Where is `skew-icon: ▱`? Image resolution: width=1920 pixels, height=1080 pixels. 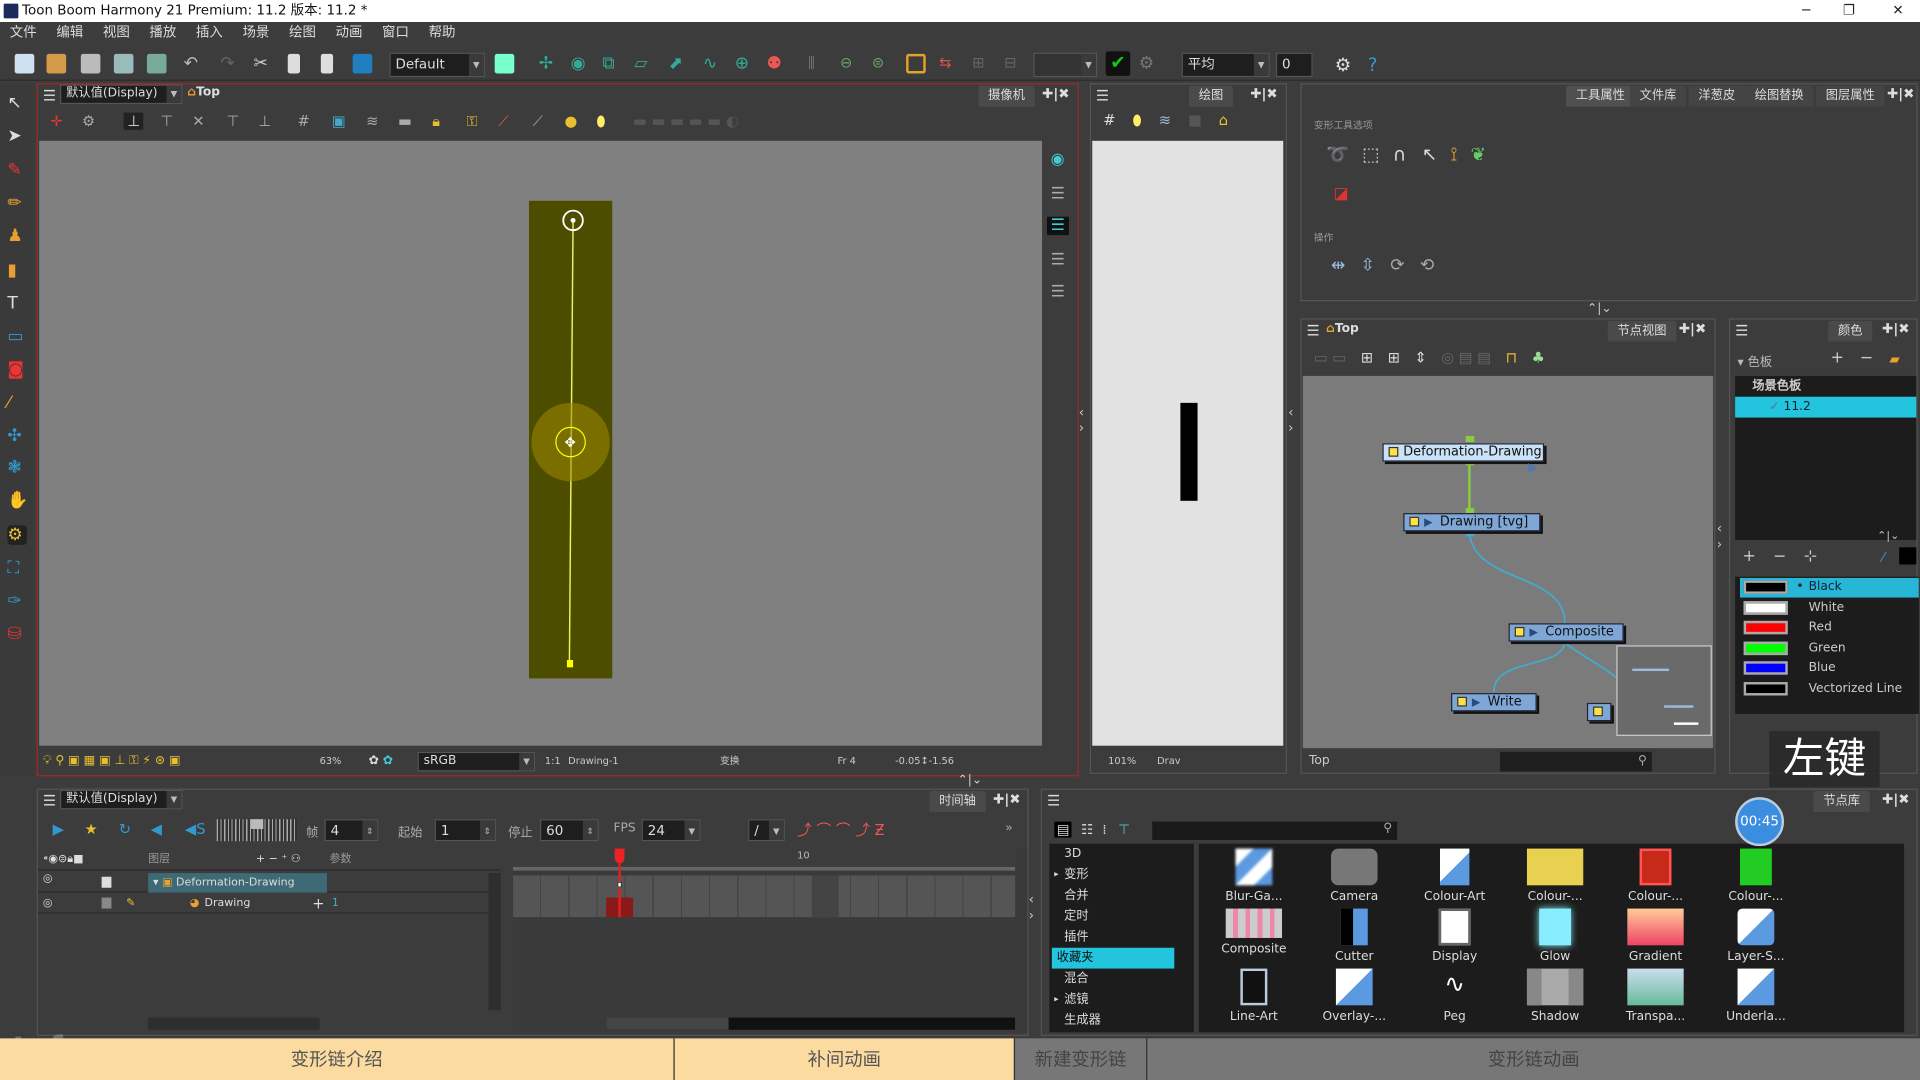
skew-icon: ▱ is located at coordinates (644, 64).